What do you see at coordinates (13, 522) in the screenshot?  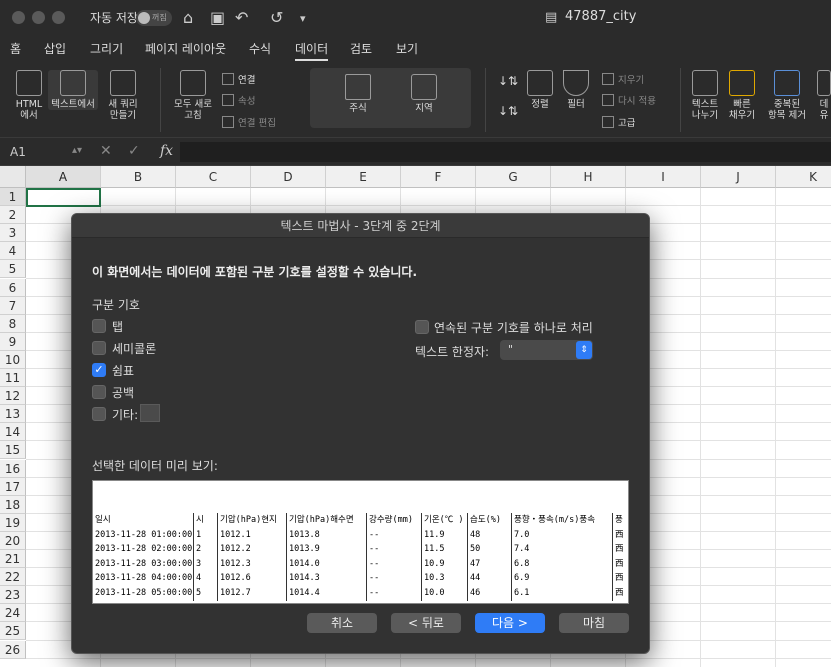 I see `row-header: 19` at bounding box center [13, 522].